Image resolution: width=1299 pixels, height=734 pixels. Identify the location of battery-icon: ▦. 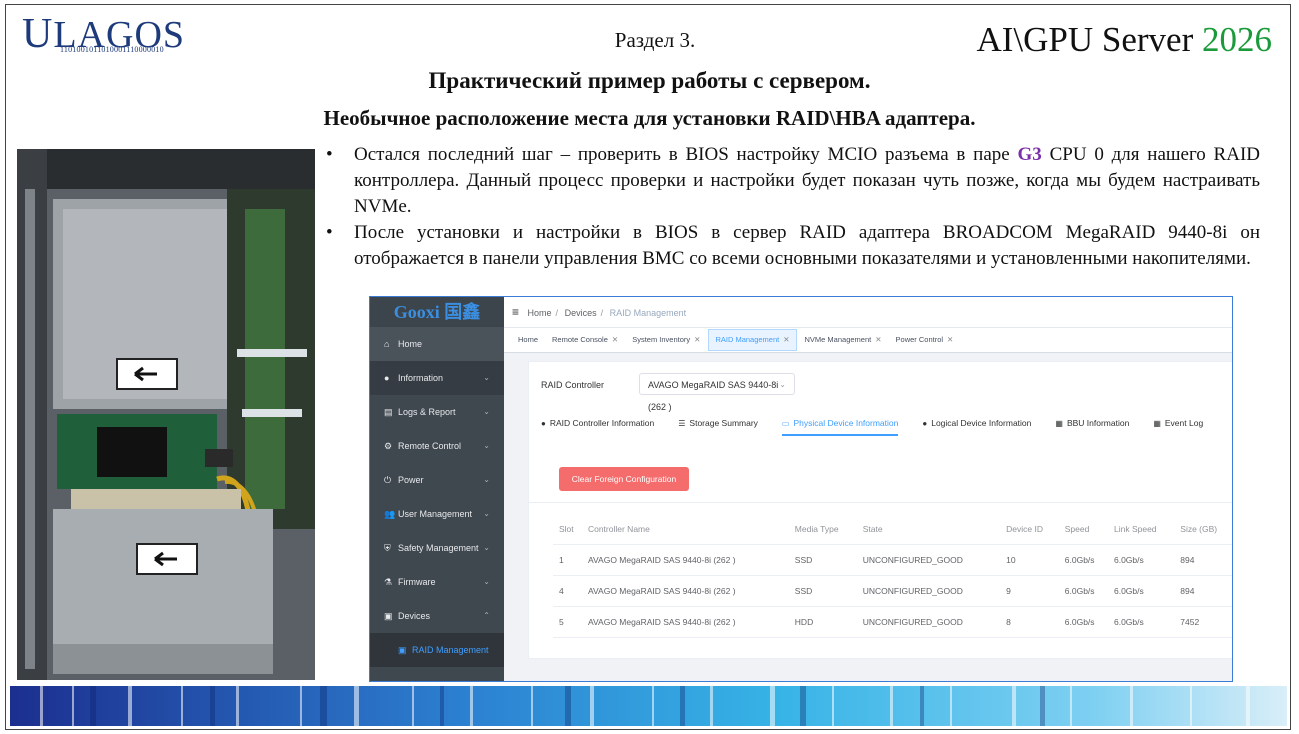
(1059, 423).